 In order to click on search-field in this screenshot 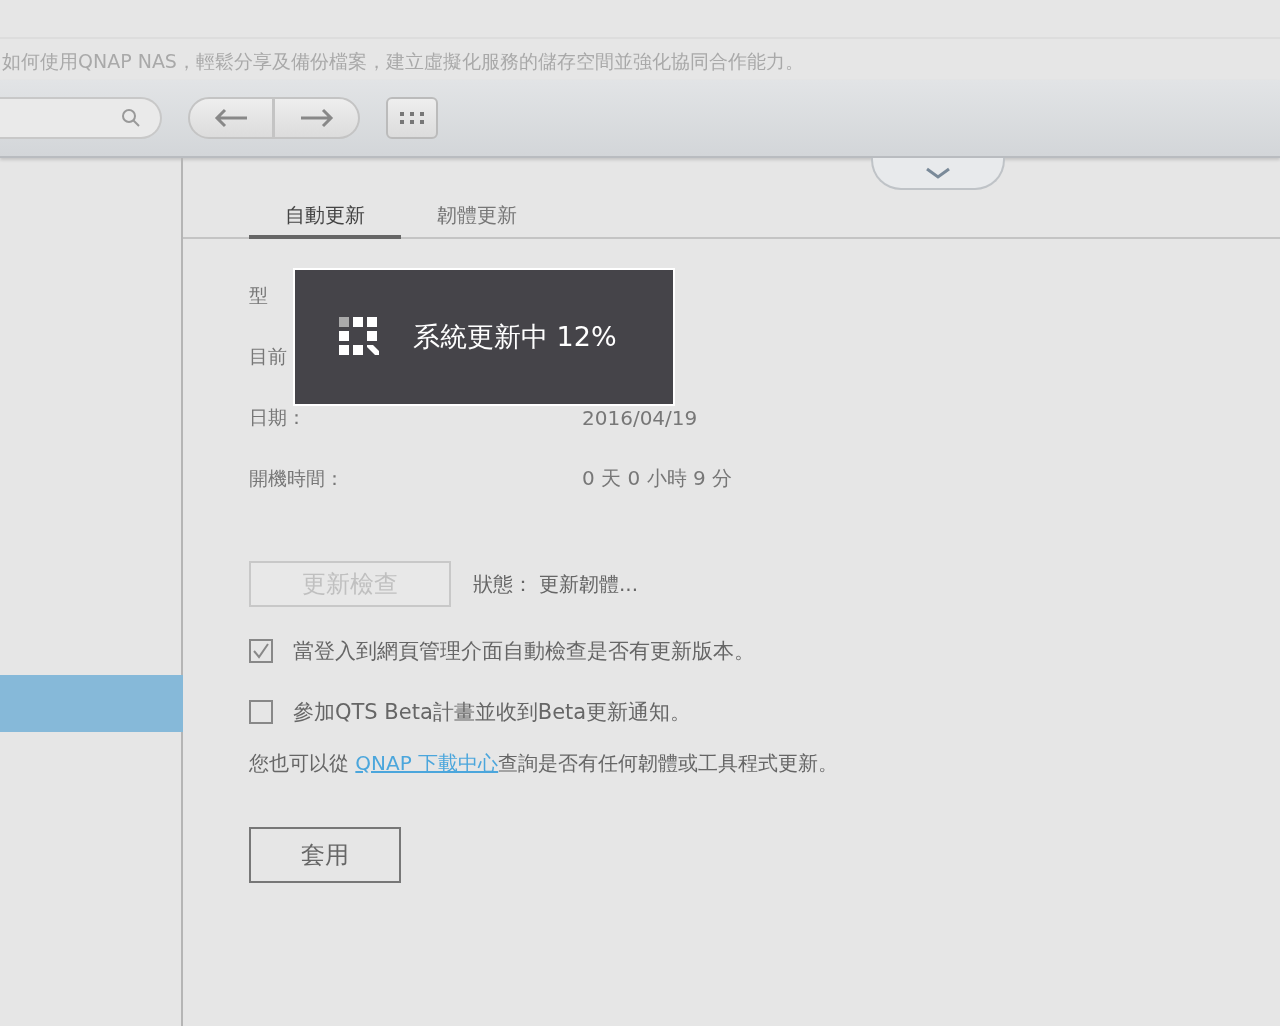, I will do `click(81, 118)`.